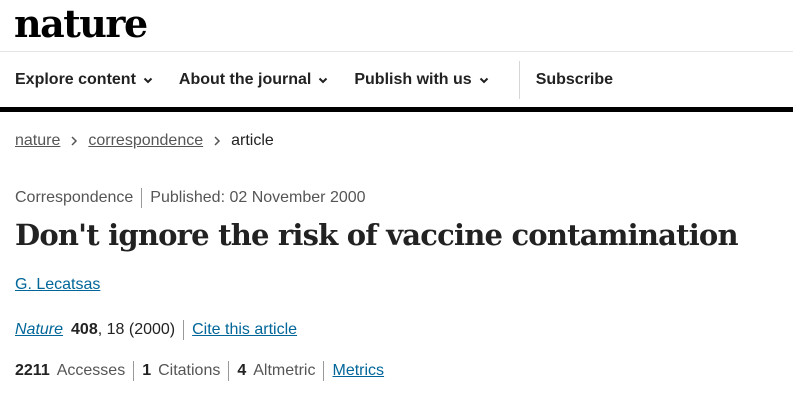  Describe the element at coordinates (75, 79) in the screenshot. I see `nav-item-label: Explore content` at that location.